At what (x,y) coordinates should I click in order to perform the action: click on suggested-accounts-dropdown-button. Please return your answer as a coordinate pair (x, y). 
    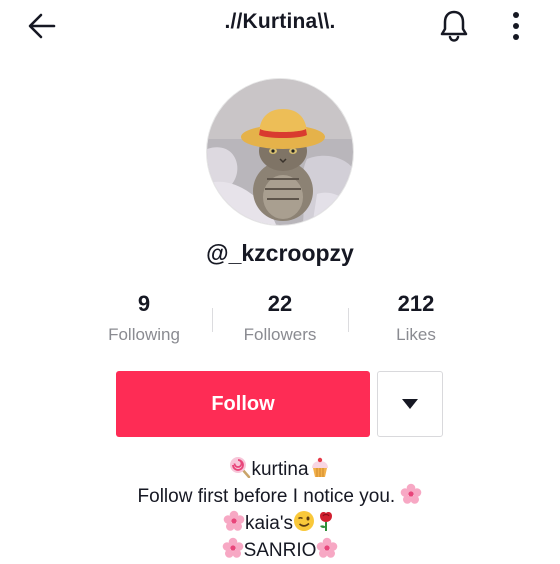
    Looking at the image, I should click on (410, 404).